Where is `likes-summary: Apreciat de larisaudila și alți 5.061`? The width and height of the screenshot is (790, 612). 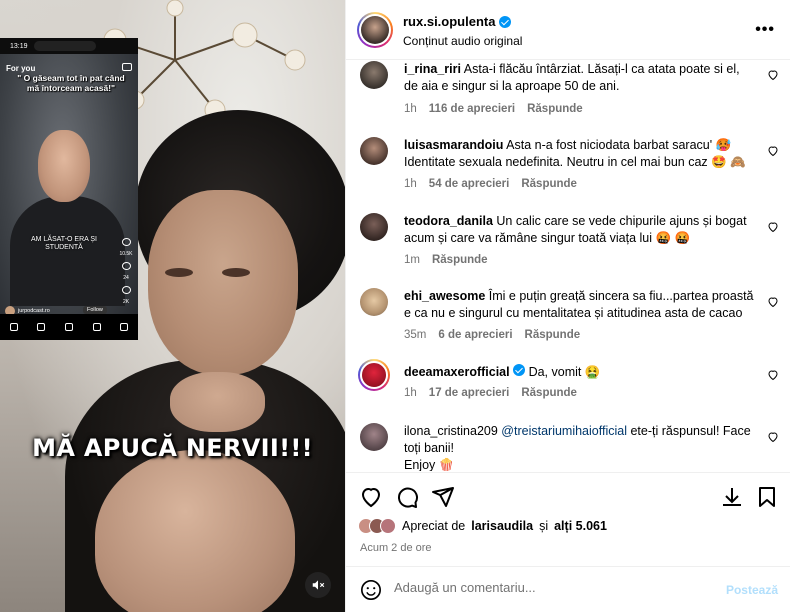 likes-summary: Apreciat de larisaudila și alți 5.061 is located at coordinates (482, 526).